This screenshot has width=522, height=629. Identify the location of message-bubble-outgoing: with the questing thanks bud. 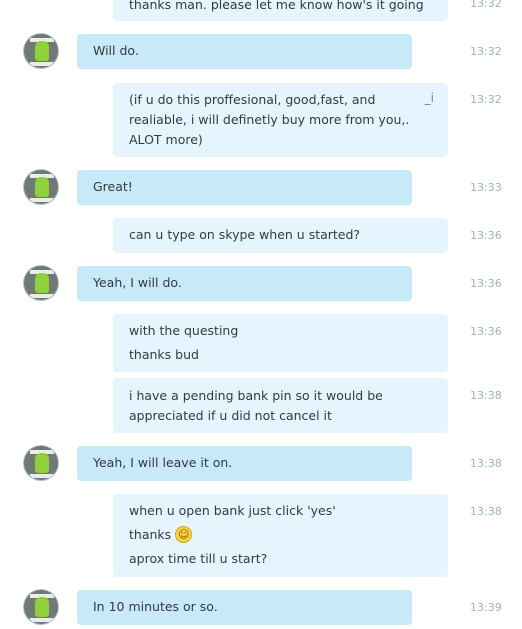
(280, 343).